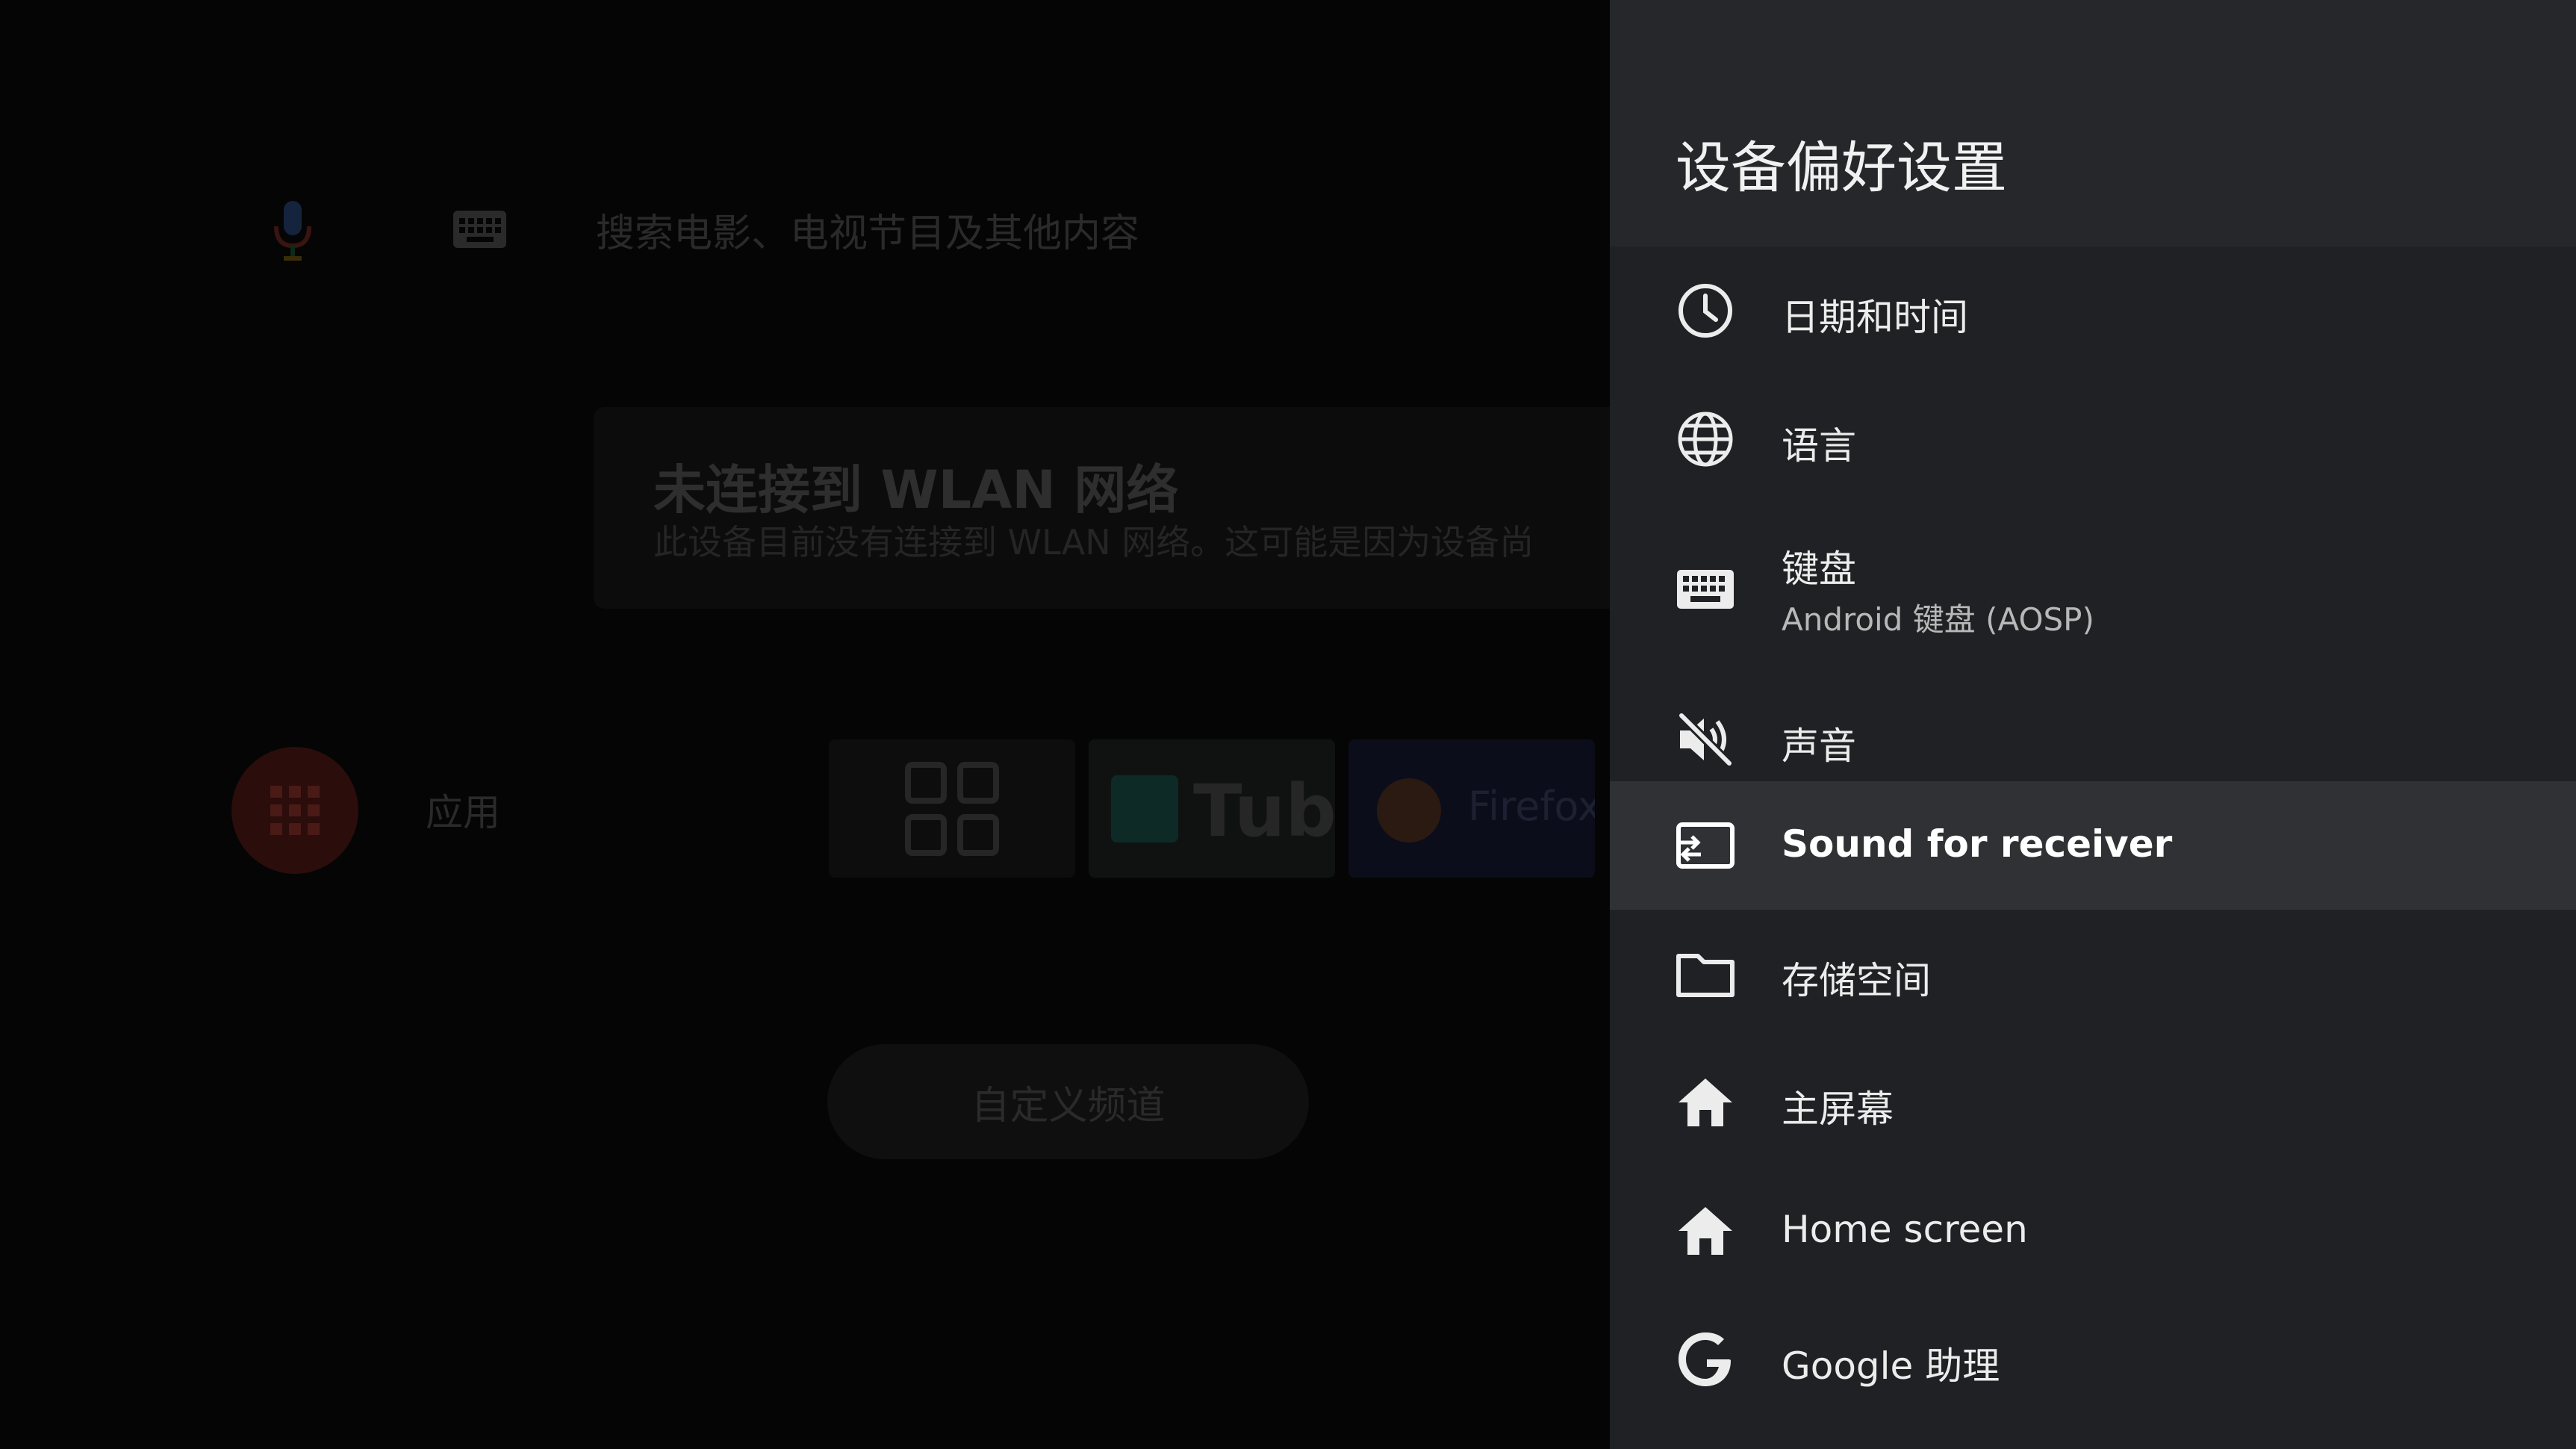 The height and width of the screenshot is (1449, 2576). What do you see at coordinates (2093, 310) in the screenshot?
I see `menu-item-date-time: 日期和时间` at bounding box center [2093, 310].